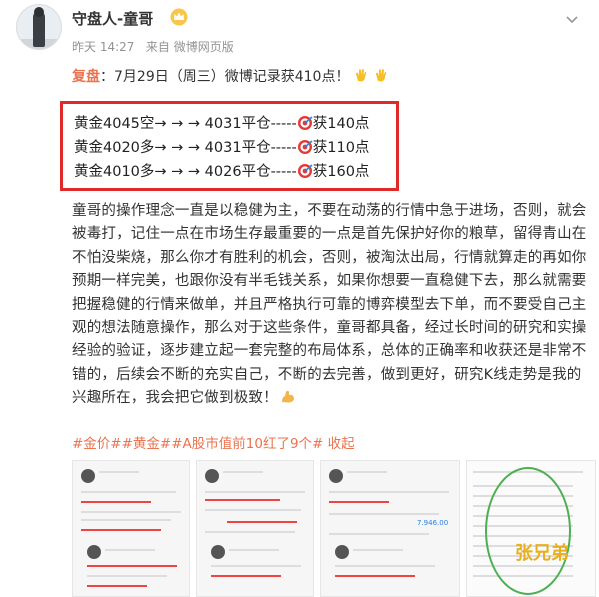 Image resolution: width=599 pixels, height=597 pixels. What do you see at coordinates (390, 528) in the screenshot?
I see `image-thumbnail: 7.946.00` at bounding box center [390, 528].